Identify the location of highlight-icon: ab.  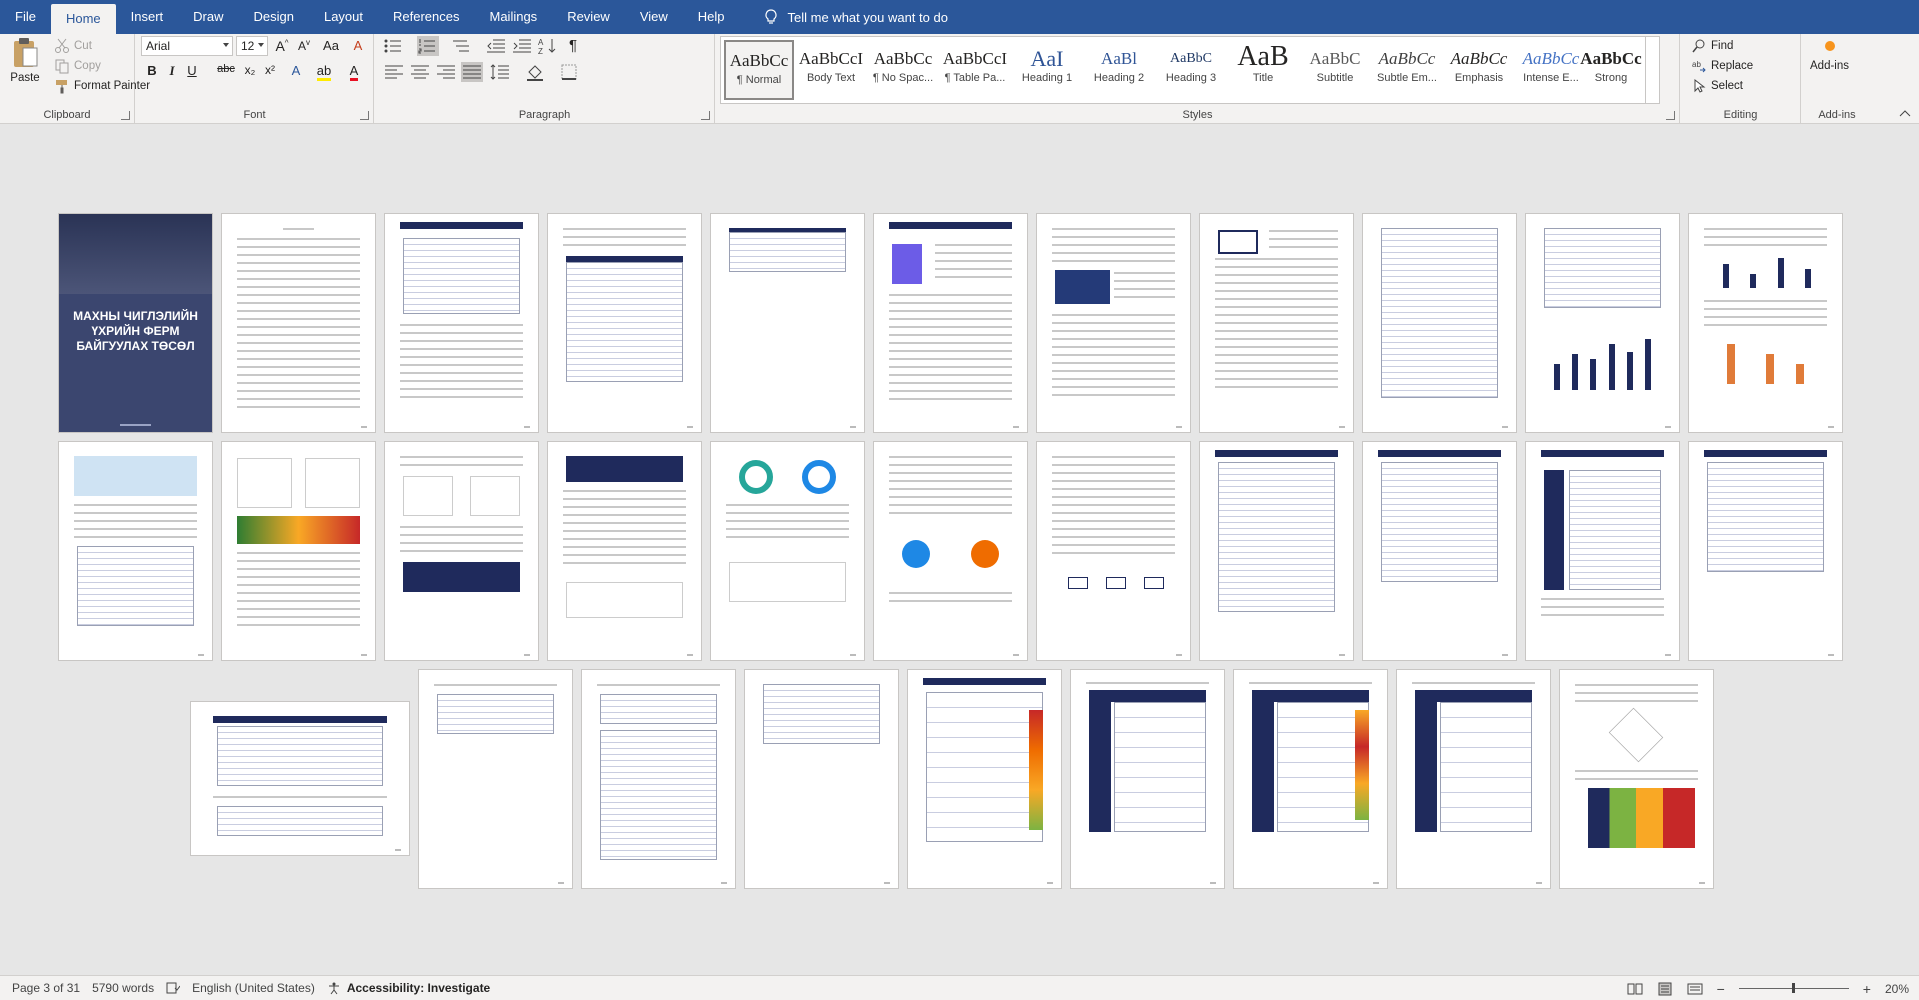
(324, 72).